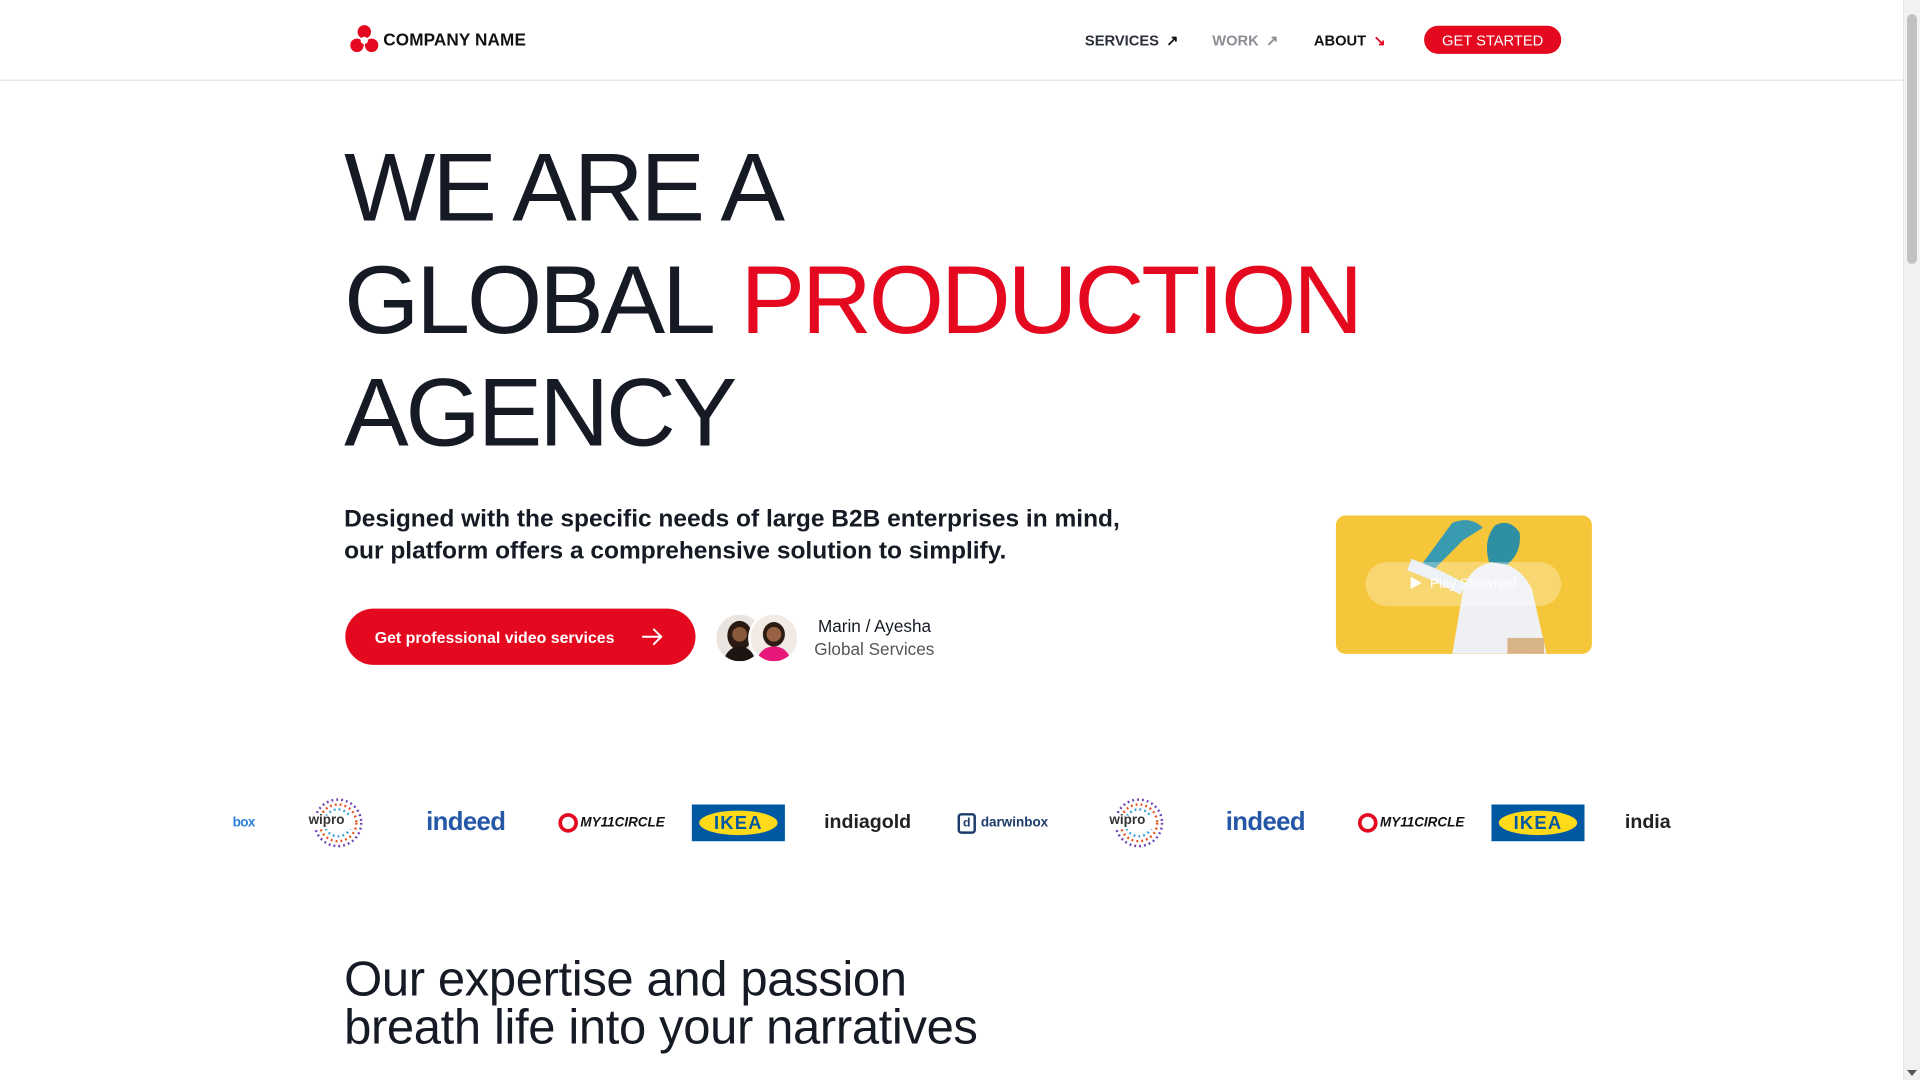 The image size is (1920, 1080). Describe the element at coordinates (1340, 40) in the screenshot. I see `nav-about-label: ABOUT` at that location.